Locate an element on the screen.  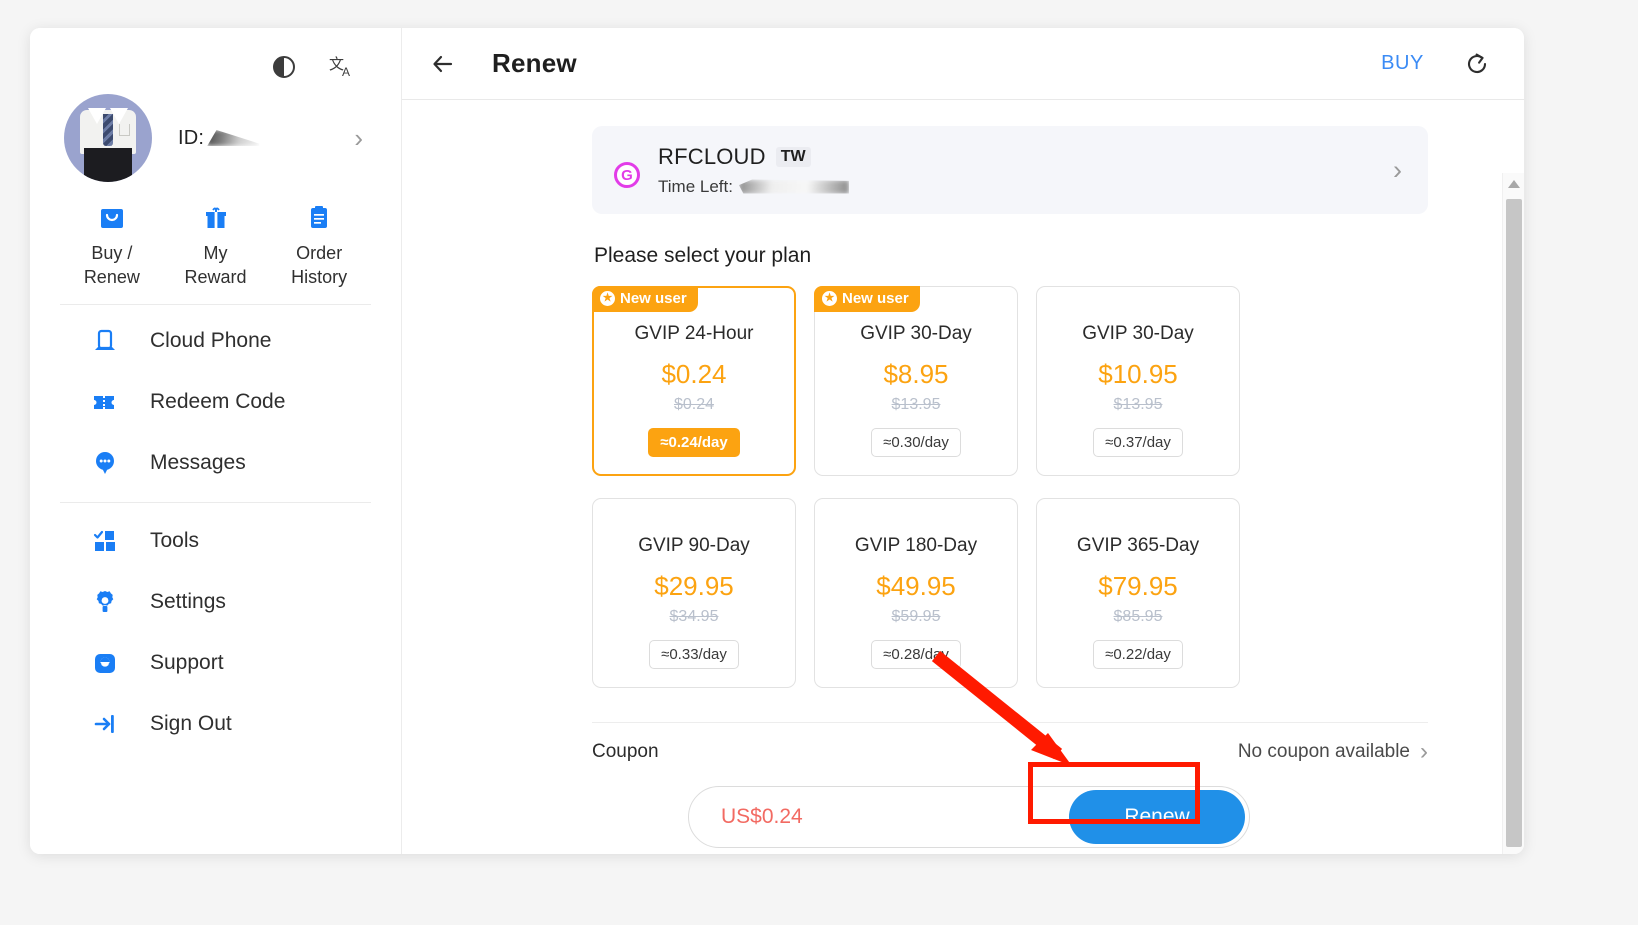
plan-price: $79.95 is located at coordinates (1138, 586).